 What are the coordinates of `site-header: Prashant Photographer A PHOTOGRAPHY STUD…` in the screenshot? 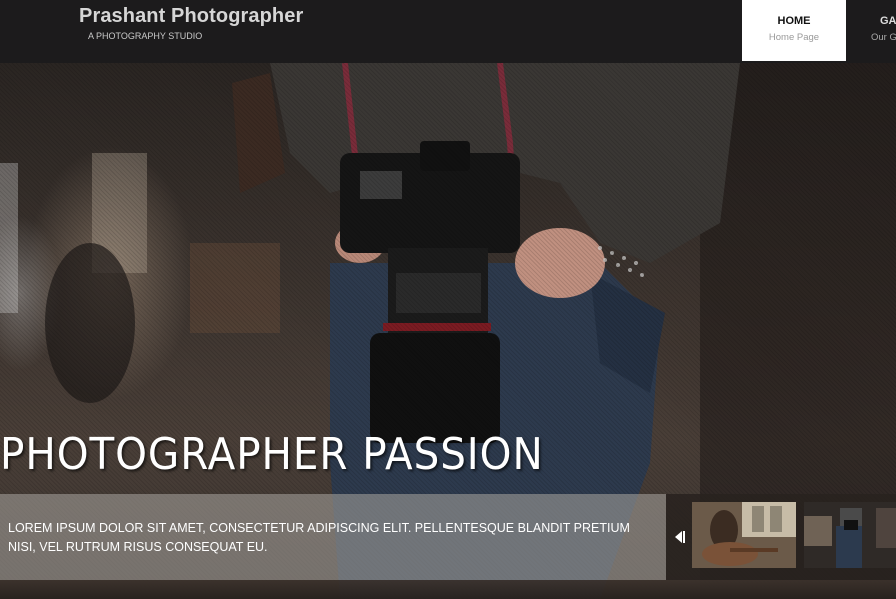 It's located at (448, 31).